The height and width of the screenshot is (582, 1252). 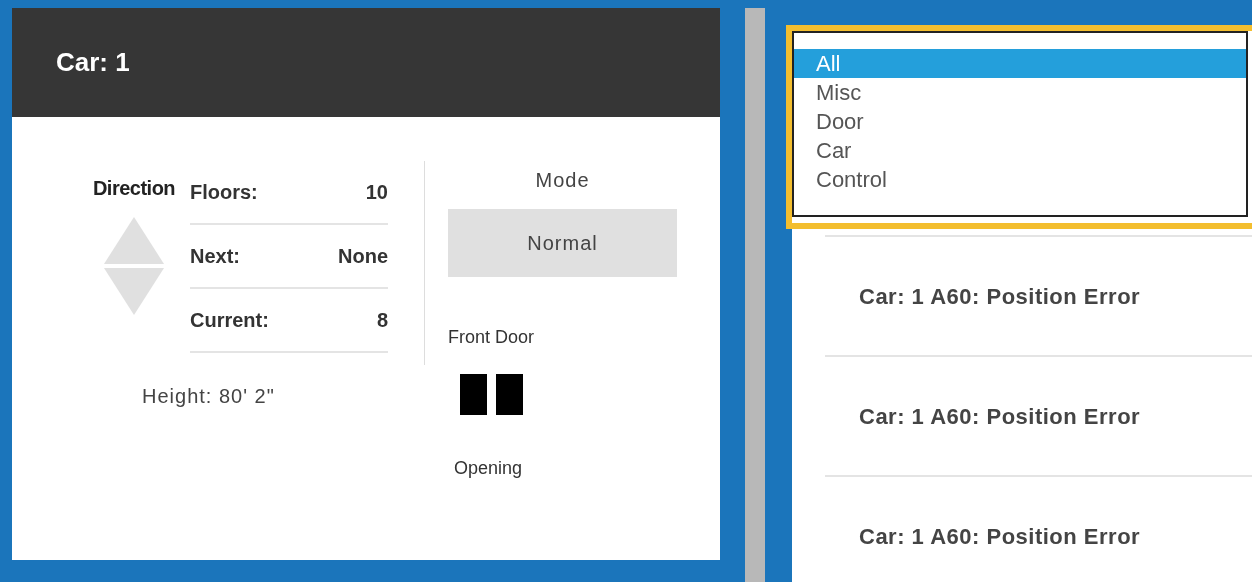 I want to click on dropdown-option: Control, so click(x=1020, y=179).